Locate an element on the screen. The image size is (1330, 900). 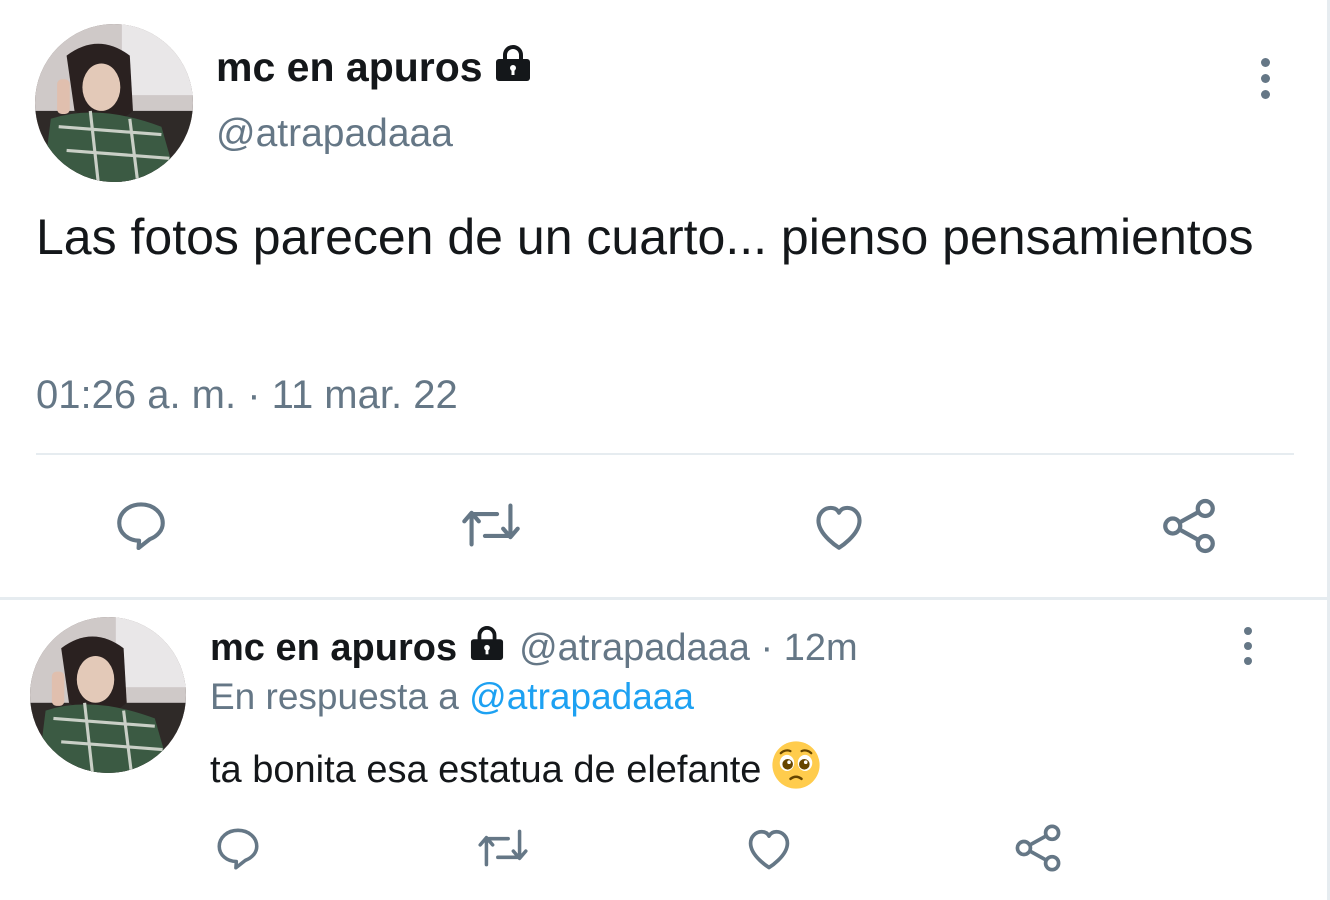
tweet-text: ta bonita esa estatua de elefante is located at coordinates (515, 770).